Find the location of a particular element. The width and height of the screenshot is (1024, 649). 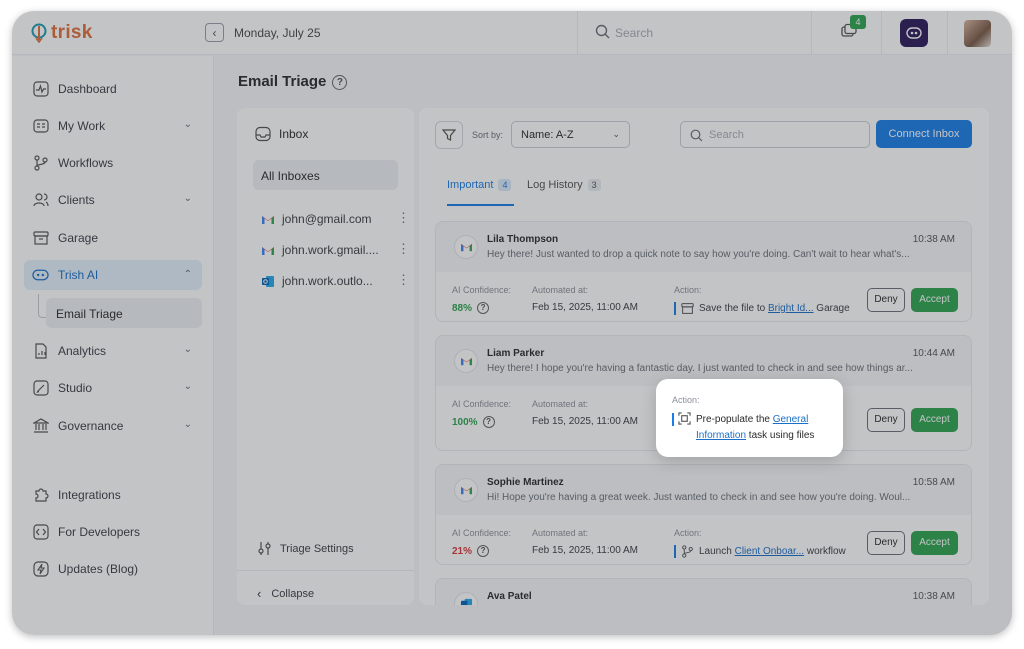

sidebar-item-trish-ai: Trish AI ⌃ is located at coordinates (113, 275).